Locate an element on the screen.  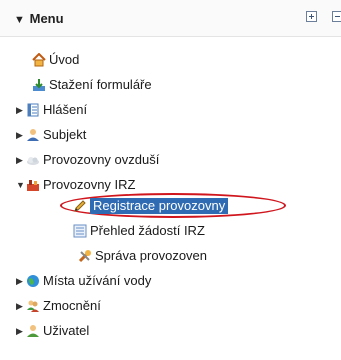
tree-item-stazeni-formulare: Stažení formuláře is located at coordinates (92, 85).